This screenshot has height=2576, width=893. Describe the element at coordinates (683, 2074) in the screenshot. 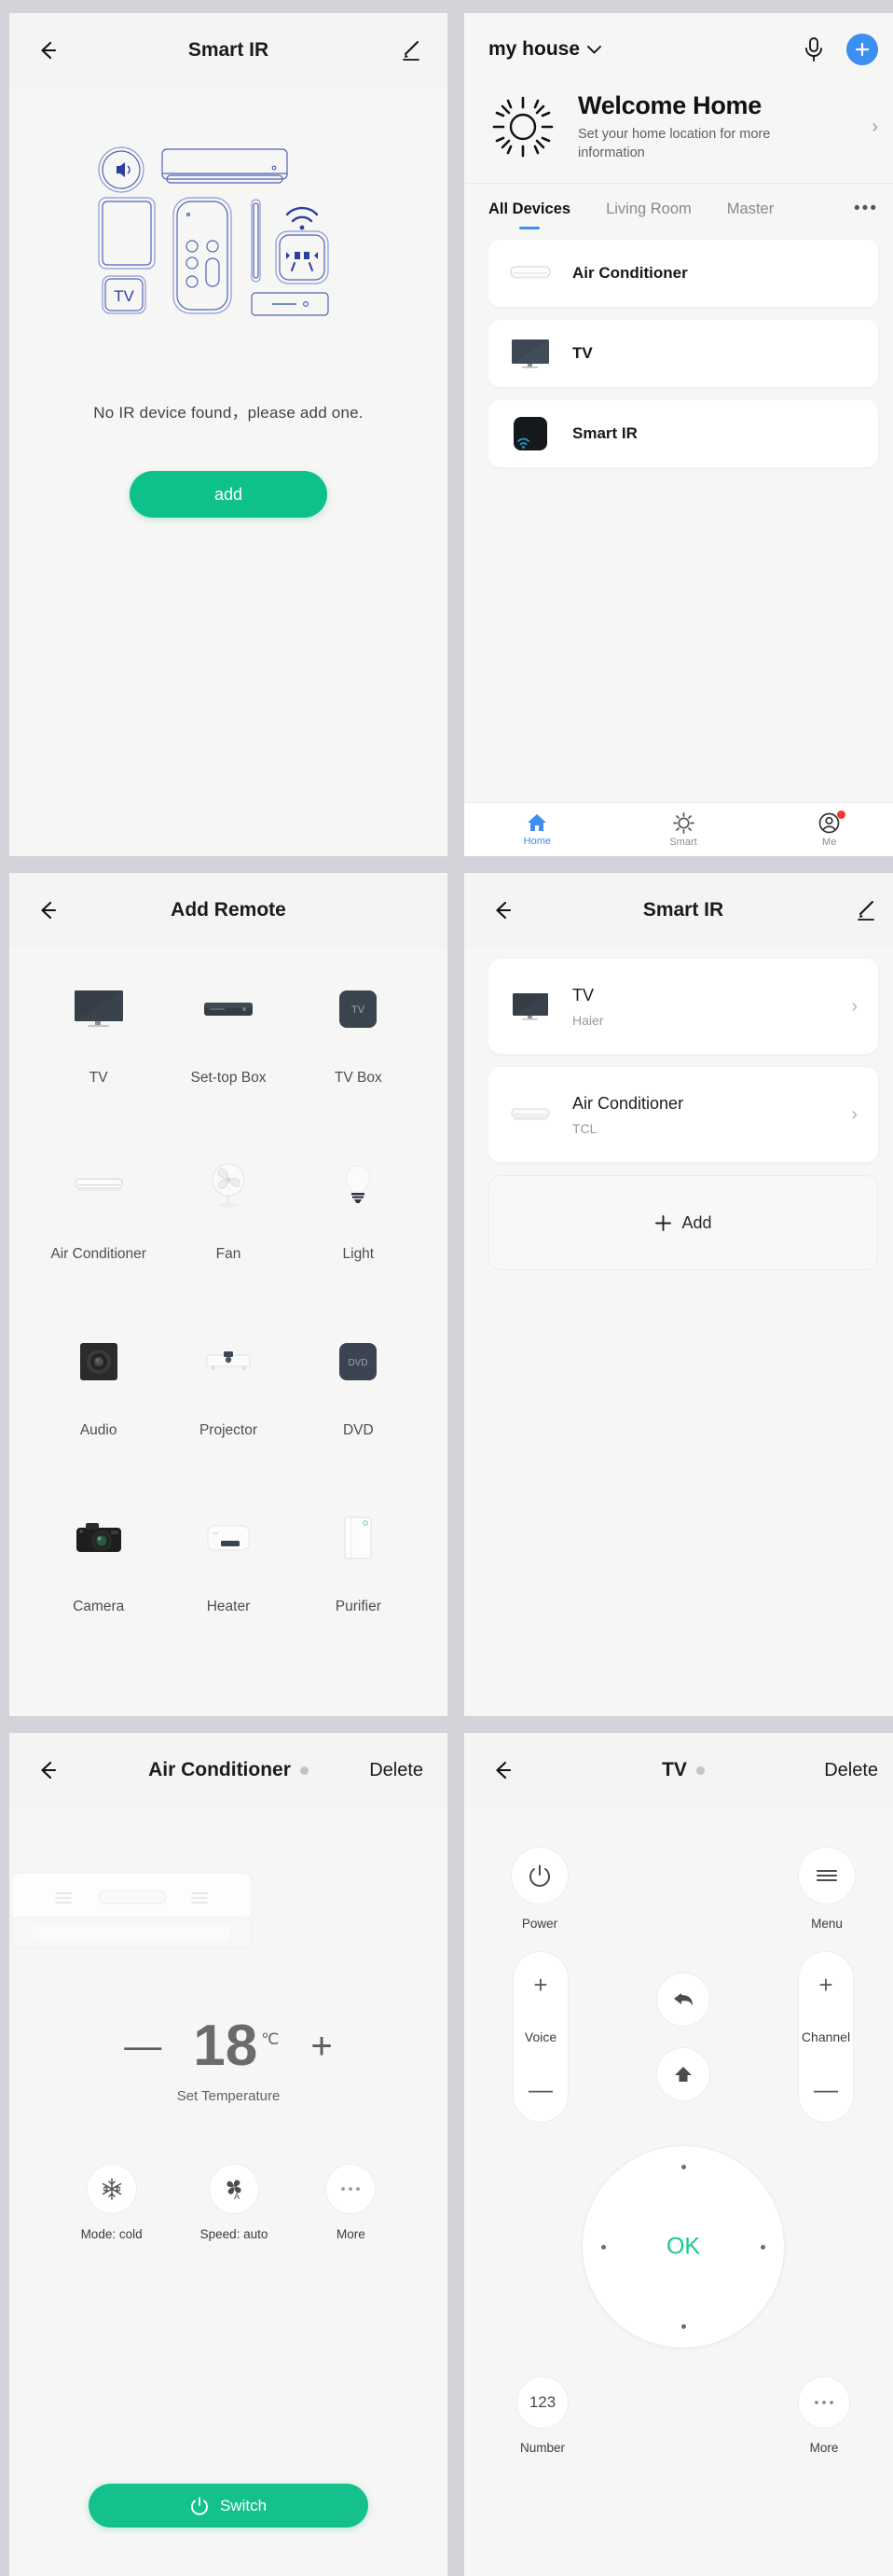

I see `home-arrow-icon` at that location.